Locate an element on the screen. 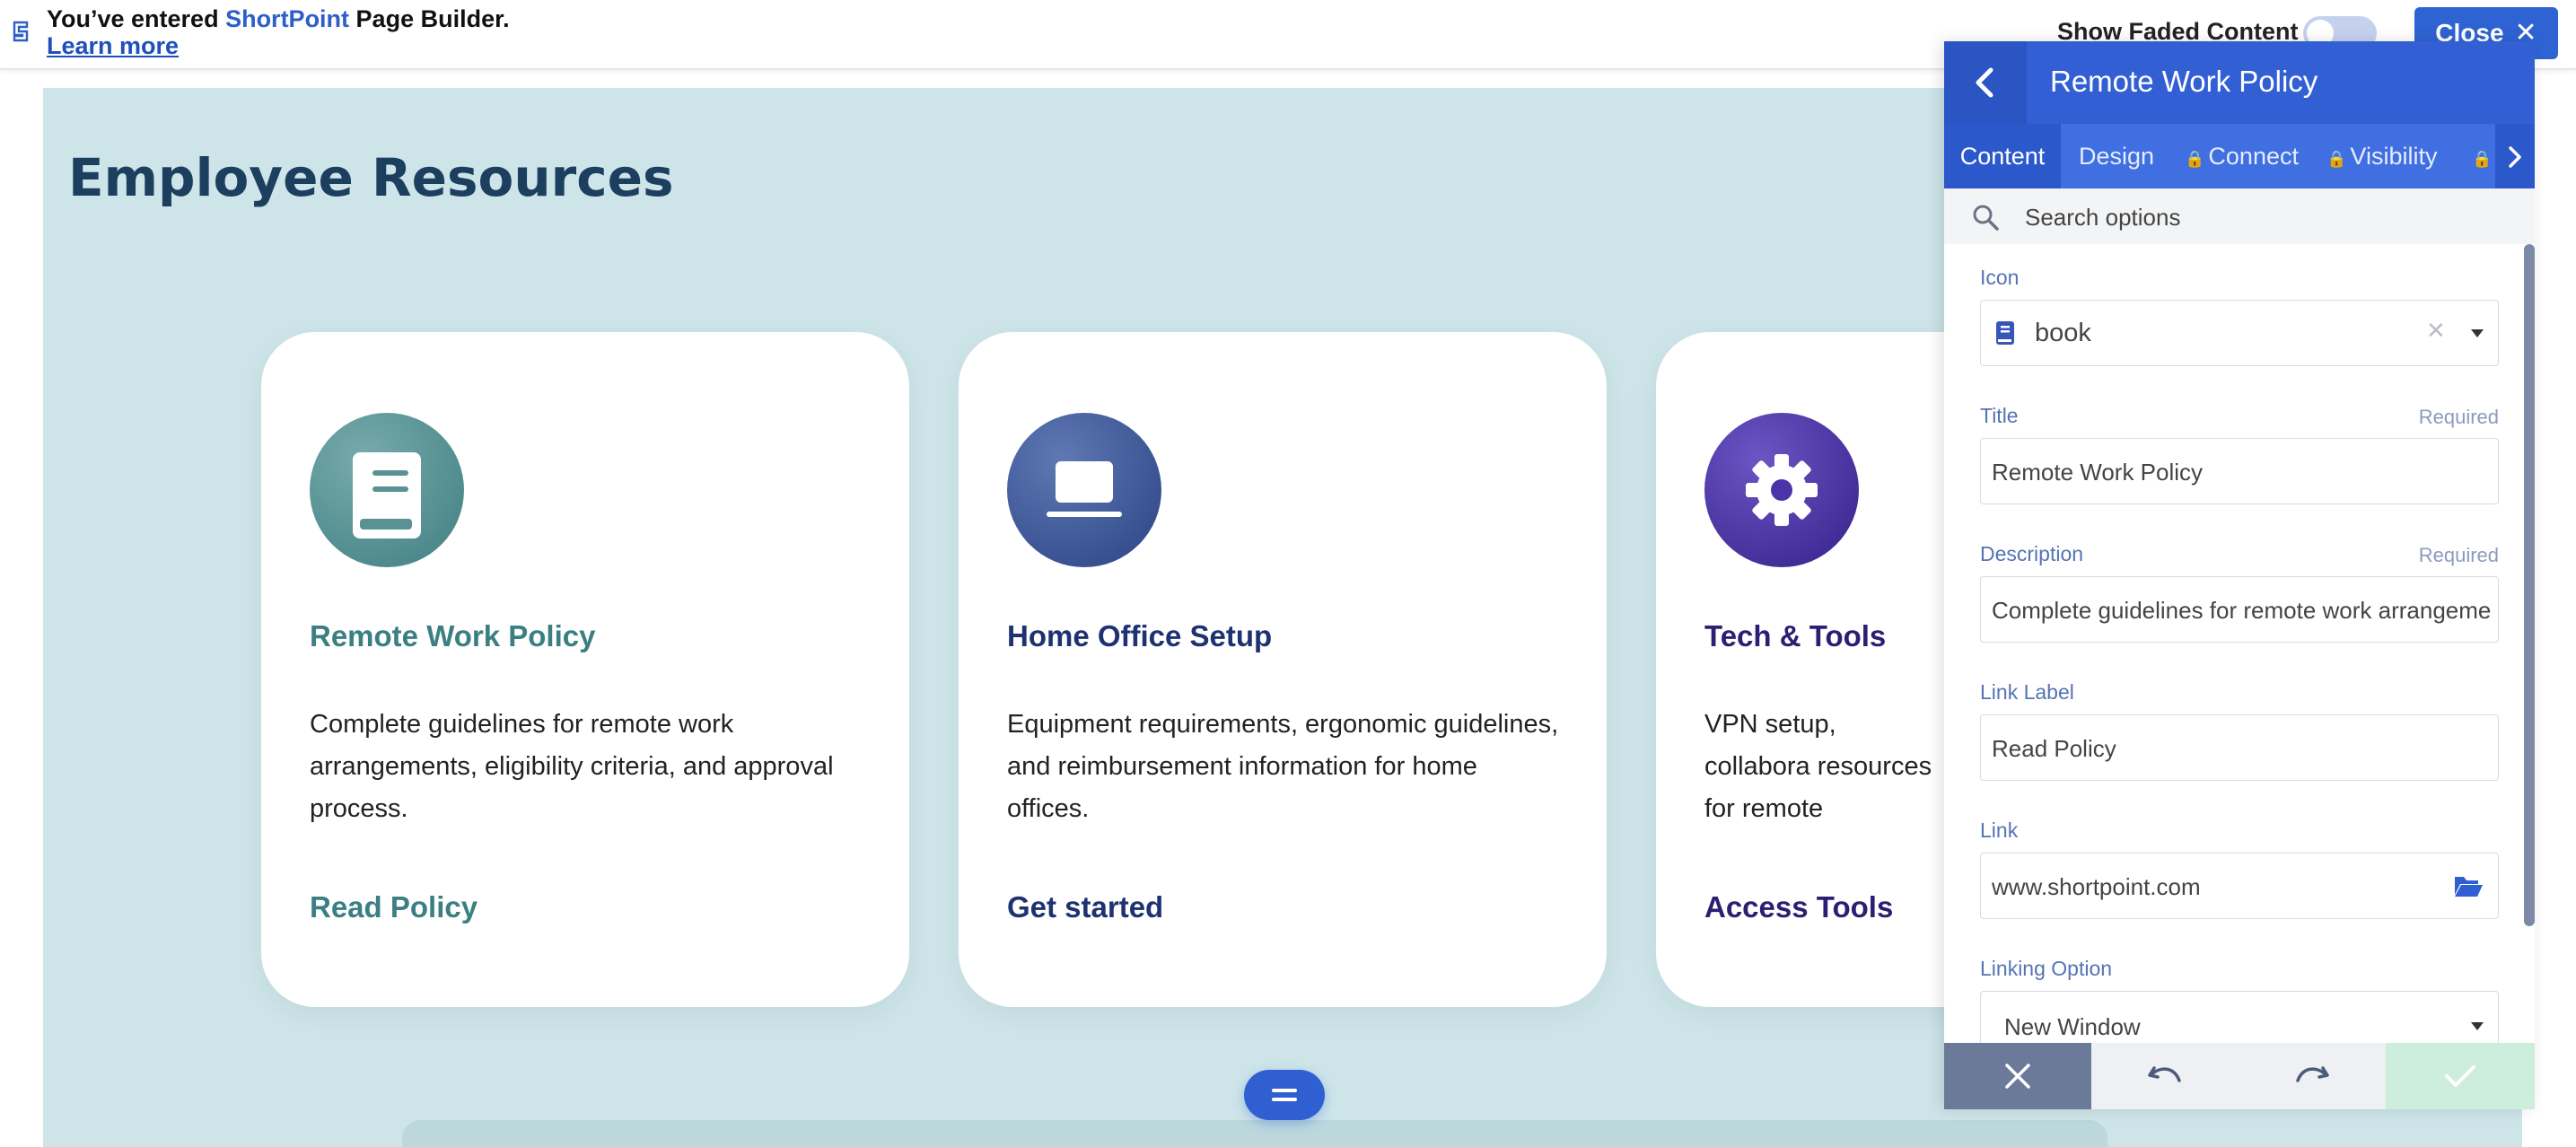  tab-label: Design is located at coordinates (2117, 156).